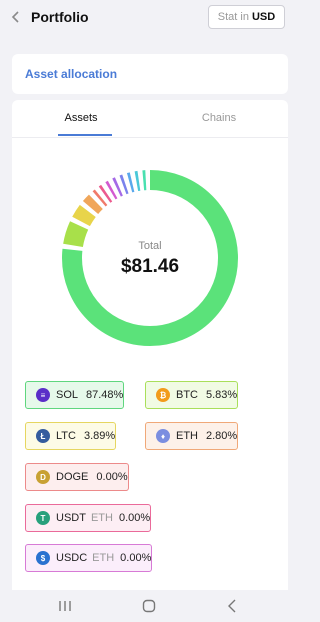  What do you see at coordinates (263, 17) in the screenshot?
I see `stat-currency: USD` at bounding box center [263, 17].